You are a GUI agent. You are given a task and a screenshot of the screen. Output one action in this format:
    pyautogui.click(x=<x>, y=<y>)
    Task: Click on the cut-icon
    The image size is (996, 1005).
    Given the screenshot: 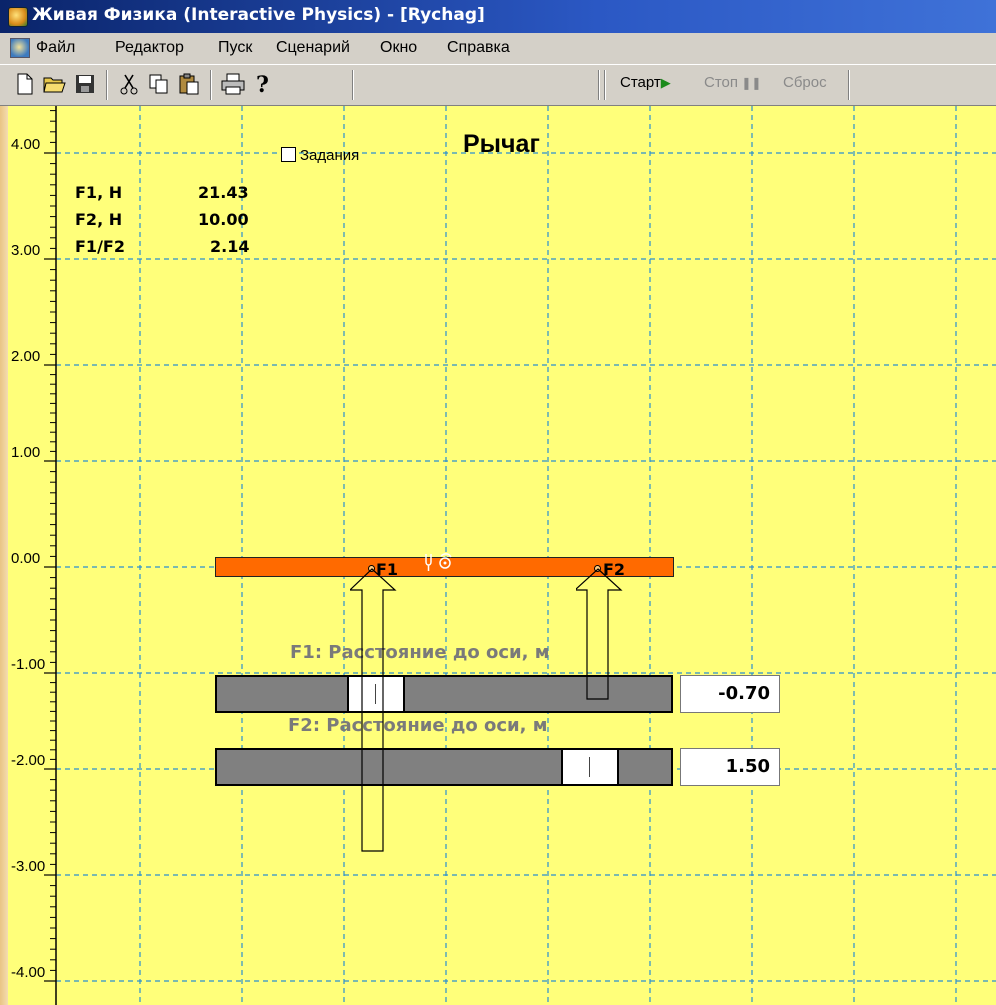 What is the action you would take?
    pyautogui.click(x=129, y=84)
    